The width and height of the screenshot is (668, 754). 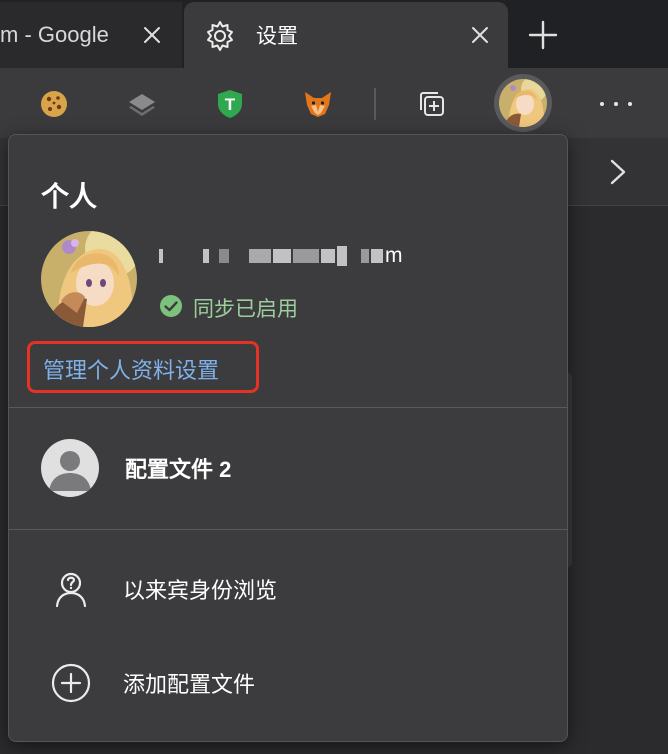 I want to click on gear-icon, so click(x=220, y=38).